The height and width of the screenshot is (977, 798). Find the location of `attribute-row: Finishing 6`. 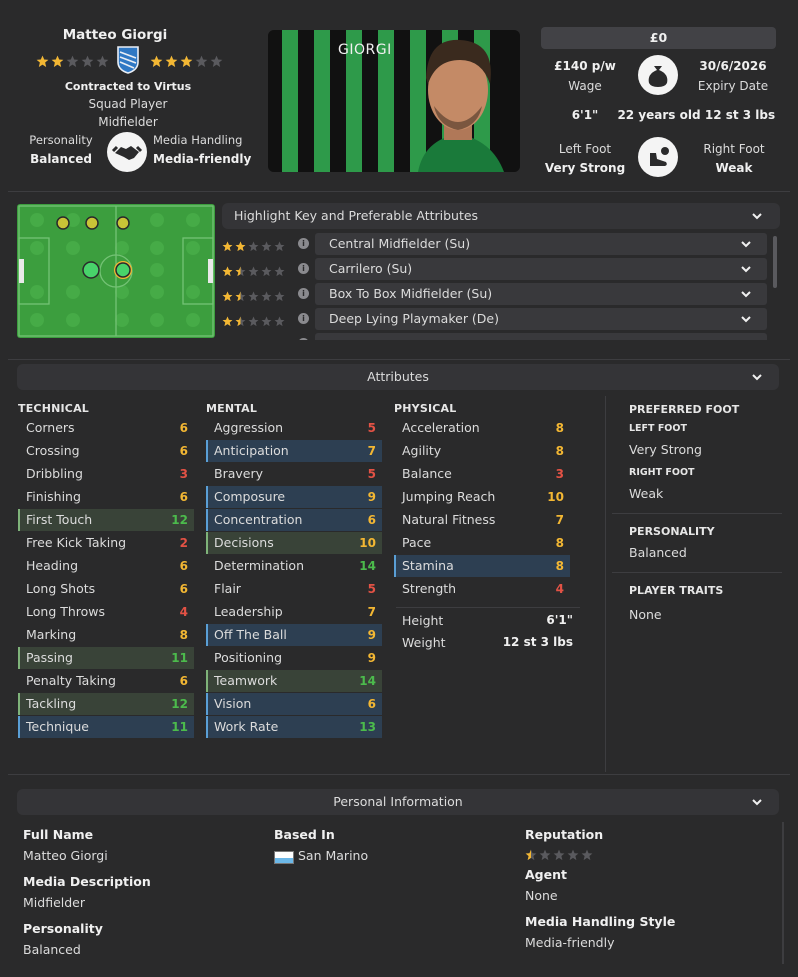

attribute-row: Finishing 6 is located at coordinates (106, 497).